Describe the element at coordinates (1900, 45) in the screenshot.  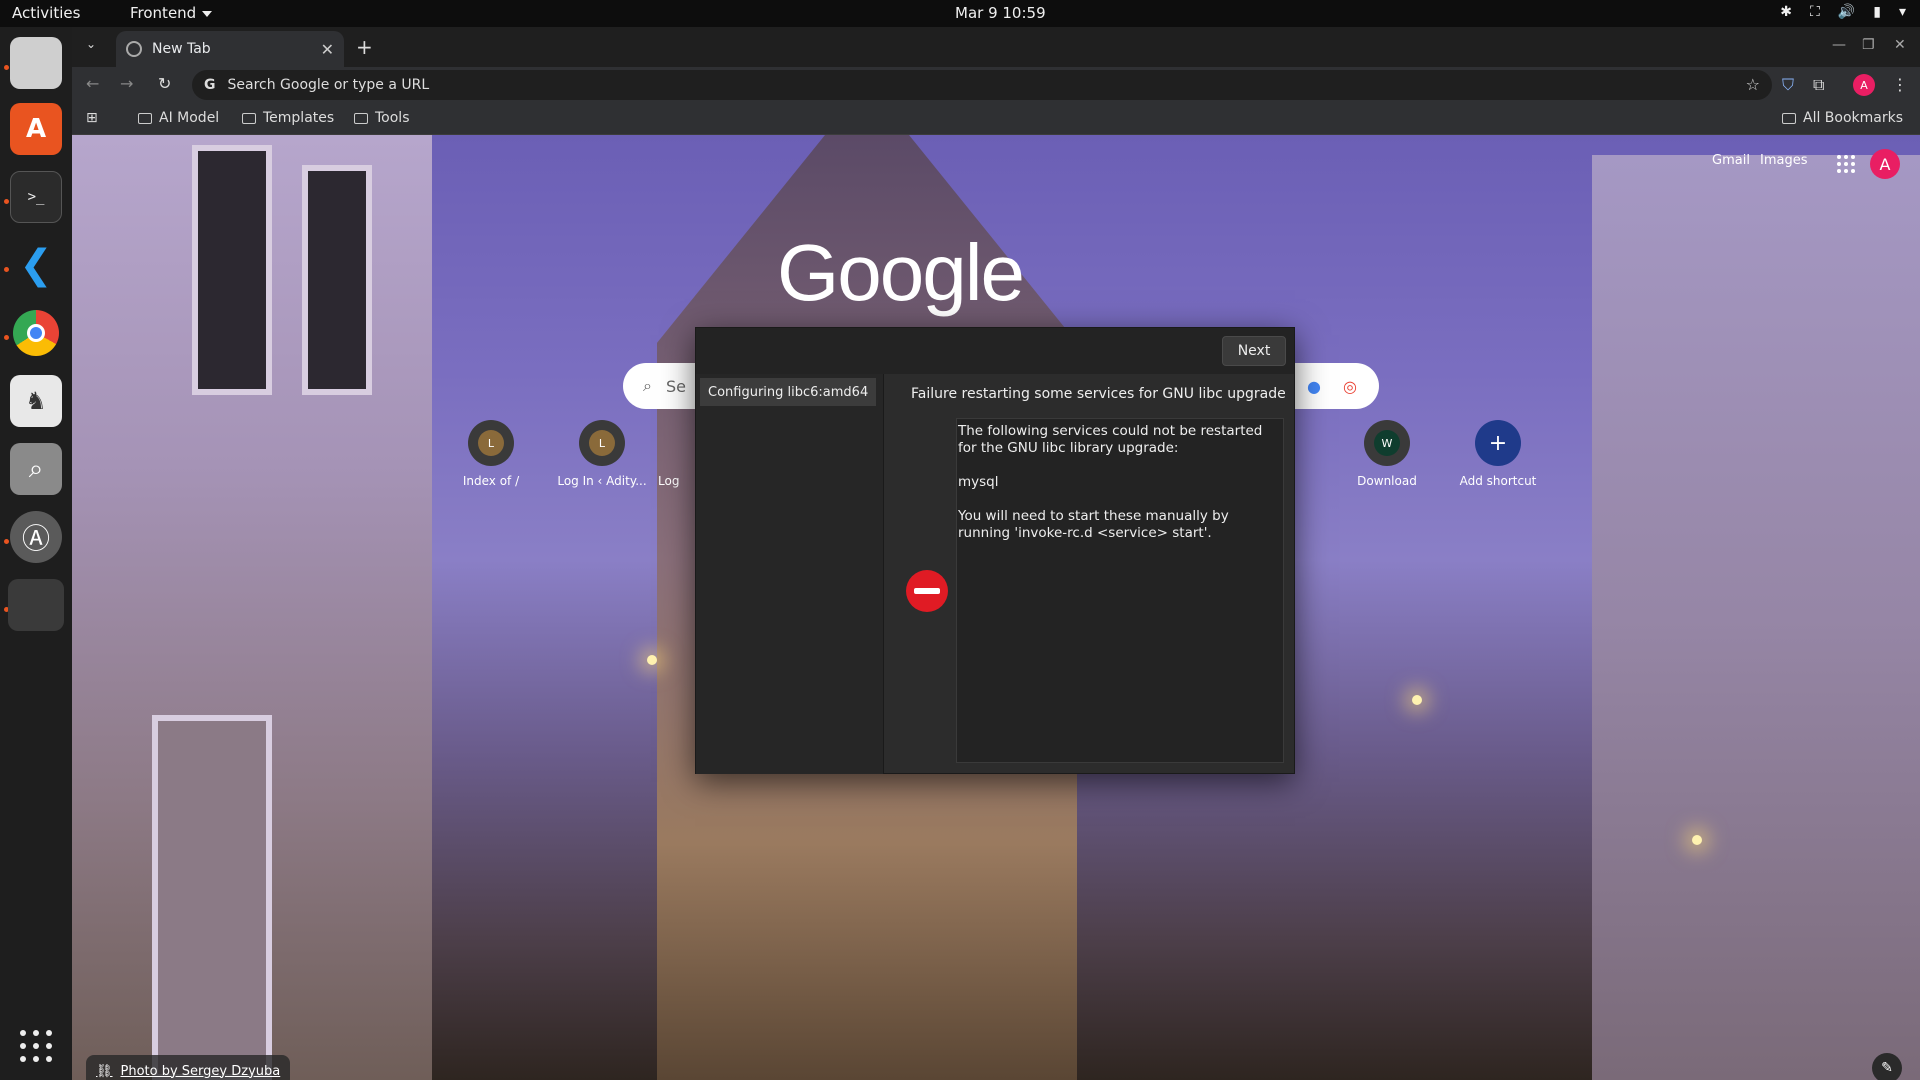
I see `close-window-icon: ✕` at that location.